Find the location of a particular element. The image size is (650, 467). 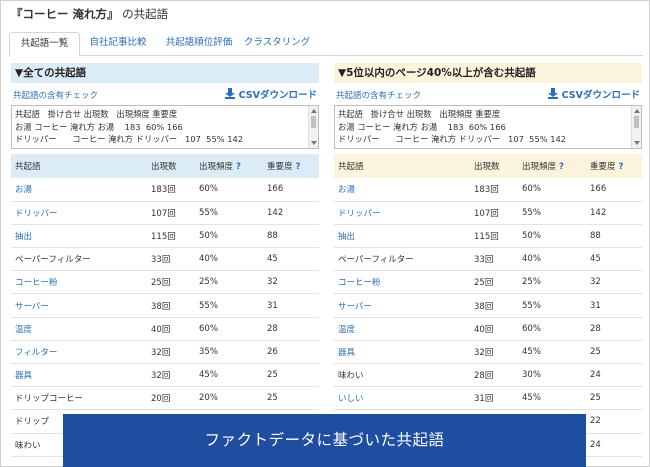

table-row: 味わい 28回 30% 24 is located at coordinates (488, 375).